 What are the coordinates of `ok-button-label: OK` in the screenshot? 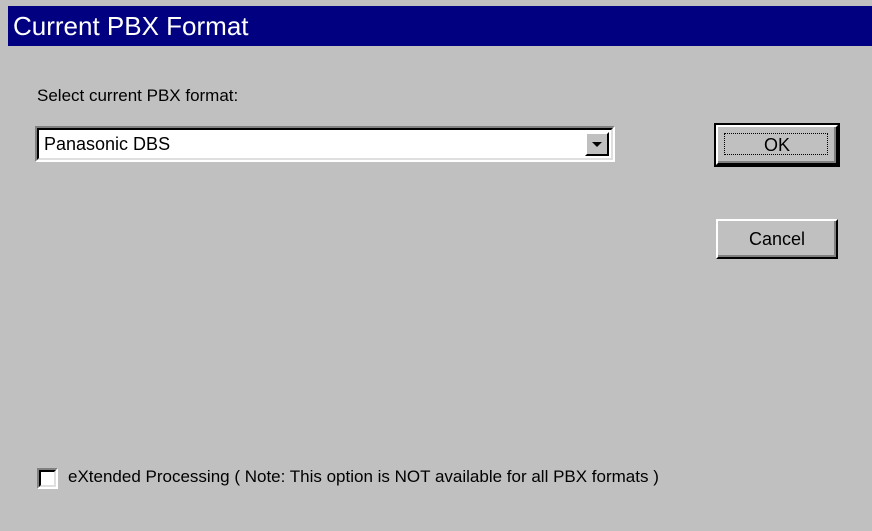 It's located at (776, 145).